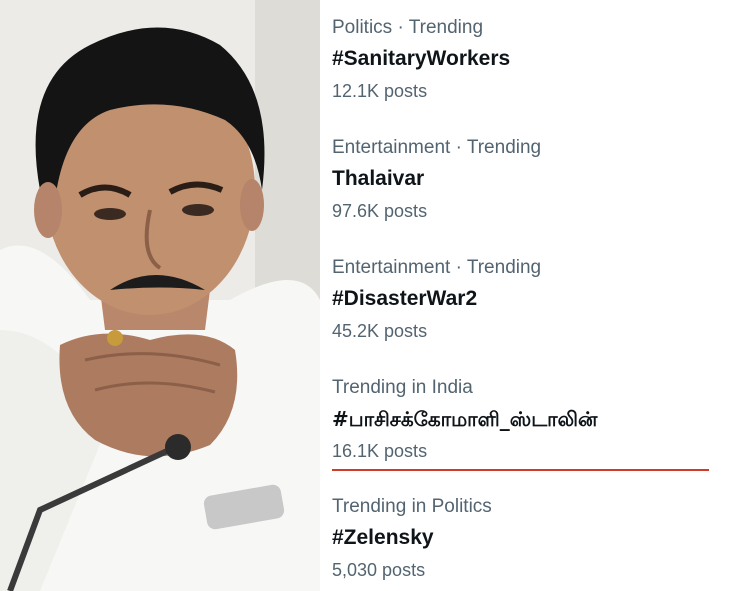 This screenshot has height=591, width=730. I want to click on highlight-underline, so click(520, 470).